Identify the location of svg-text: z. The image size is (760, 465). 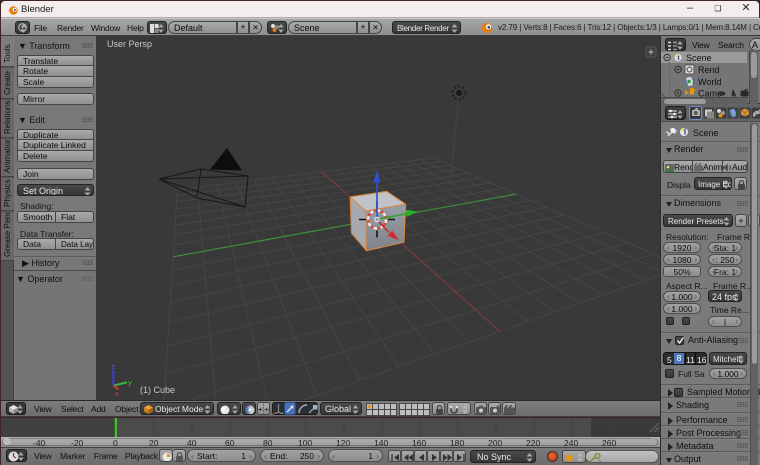
(114, 366).